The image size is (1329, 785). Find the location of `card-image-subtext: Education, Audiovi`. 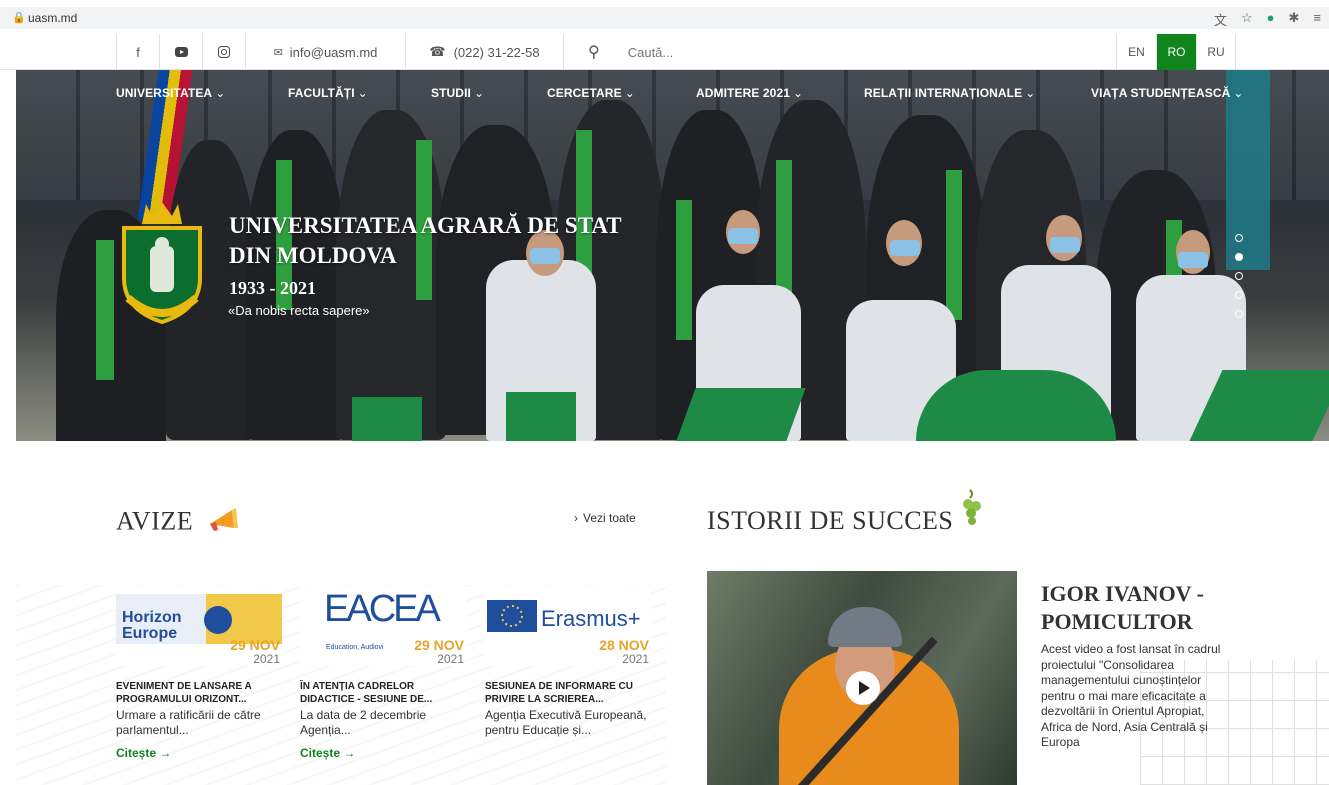

card-image-subtext: Education, Audiovi is located at coordinates (355, 647).